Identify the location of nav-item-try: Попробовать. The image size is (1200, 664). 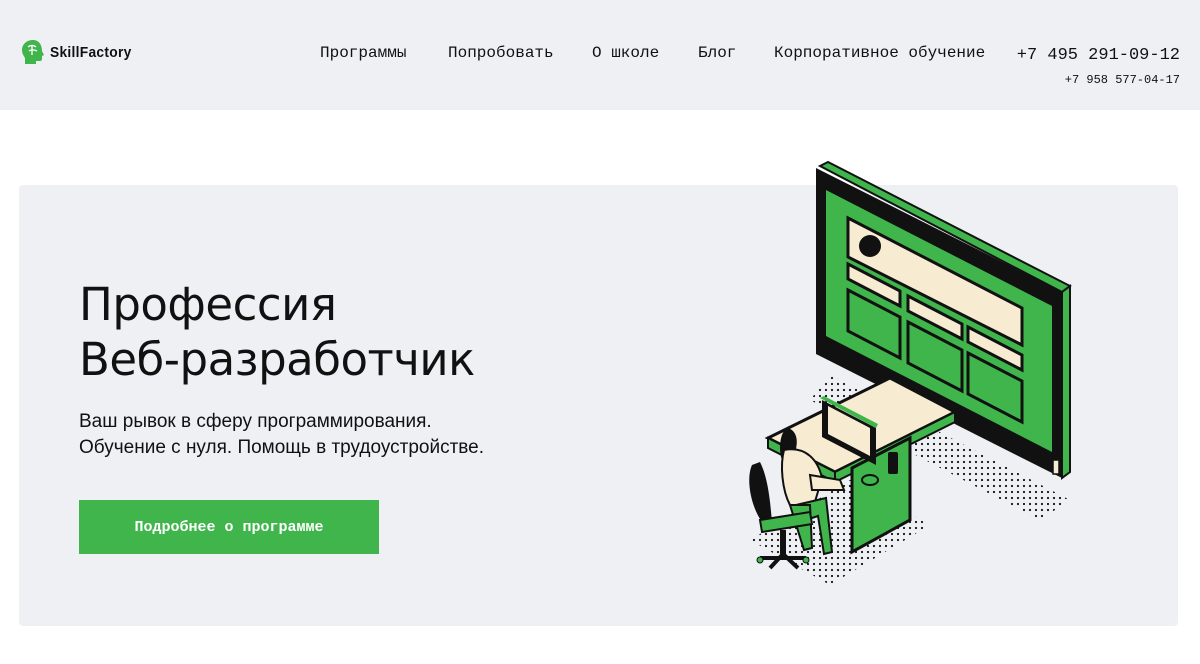
(501, 53).